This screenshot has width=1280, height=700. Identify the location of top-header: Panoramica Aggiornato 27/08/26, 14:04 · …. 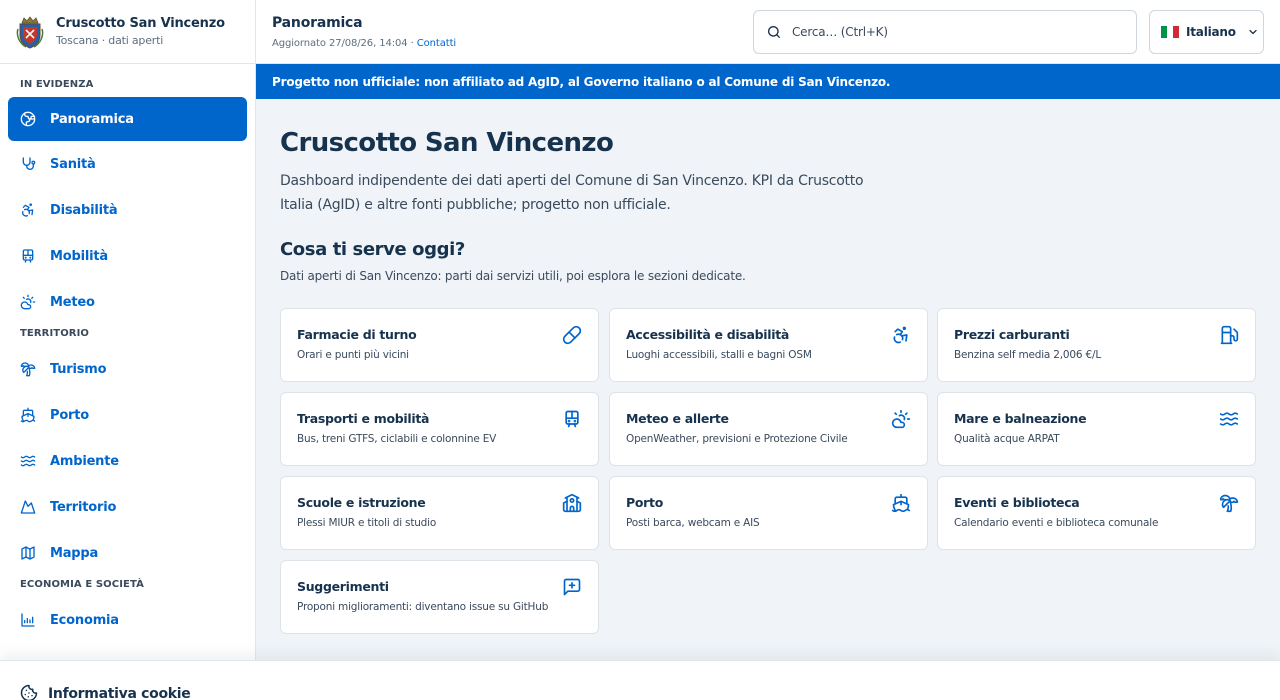
(768, 32).